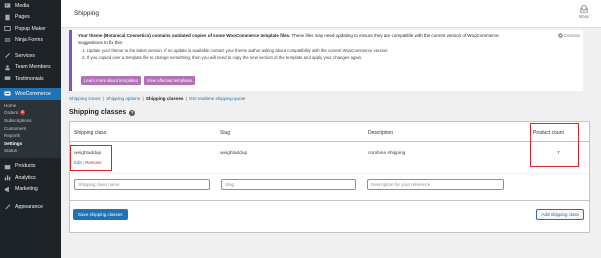 Image resolution: width=601 pixels, height=258 pixels. I want to click on team-icon, so click(7, 67).